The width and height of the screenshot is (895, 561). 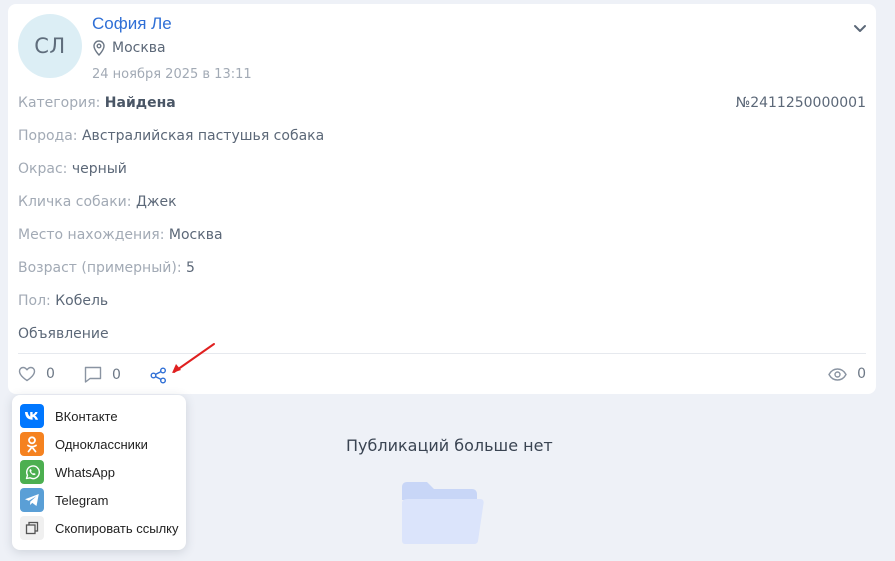 I want to click on share-telegram-button: Telegram, so click(x=64, y=500).